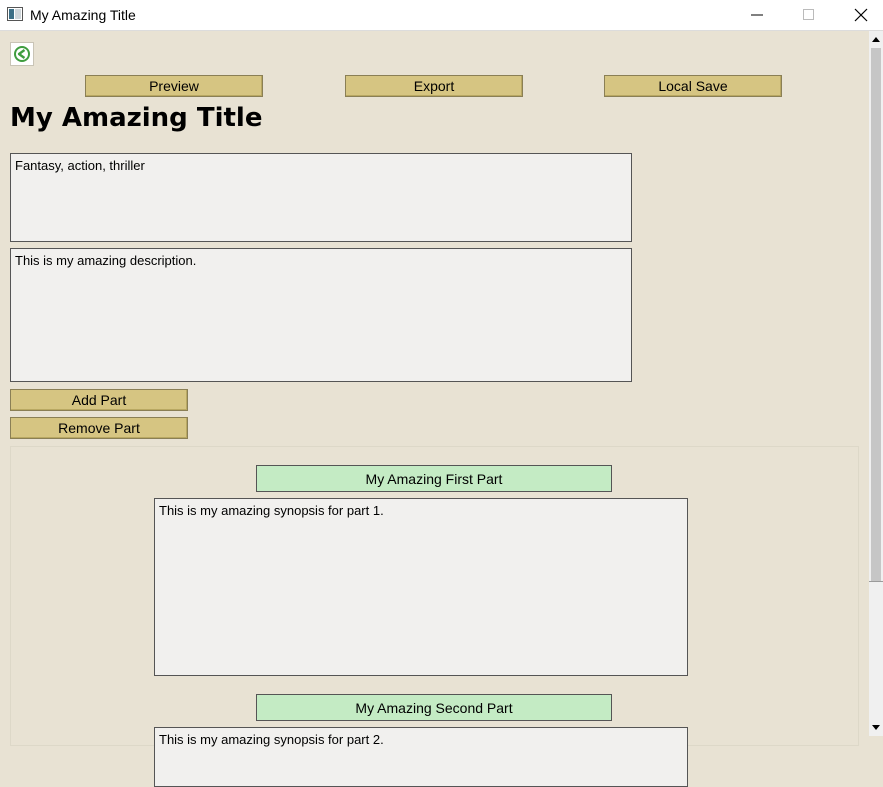  I want to click on maximize-button, so click(809, 15).